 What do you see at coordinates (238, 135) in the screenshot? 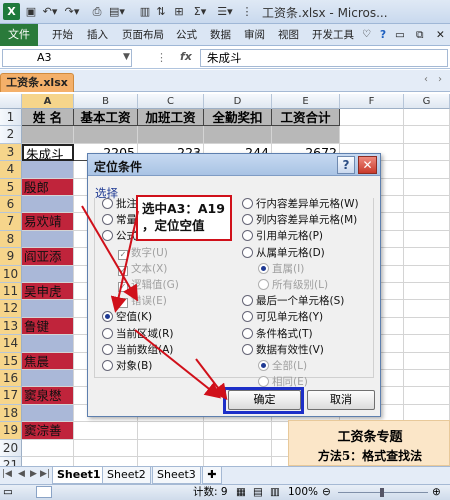
I see `cell-d2` at bounding box center [238, 135].